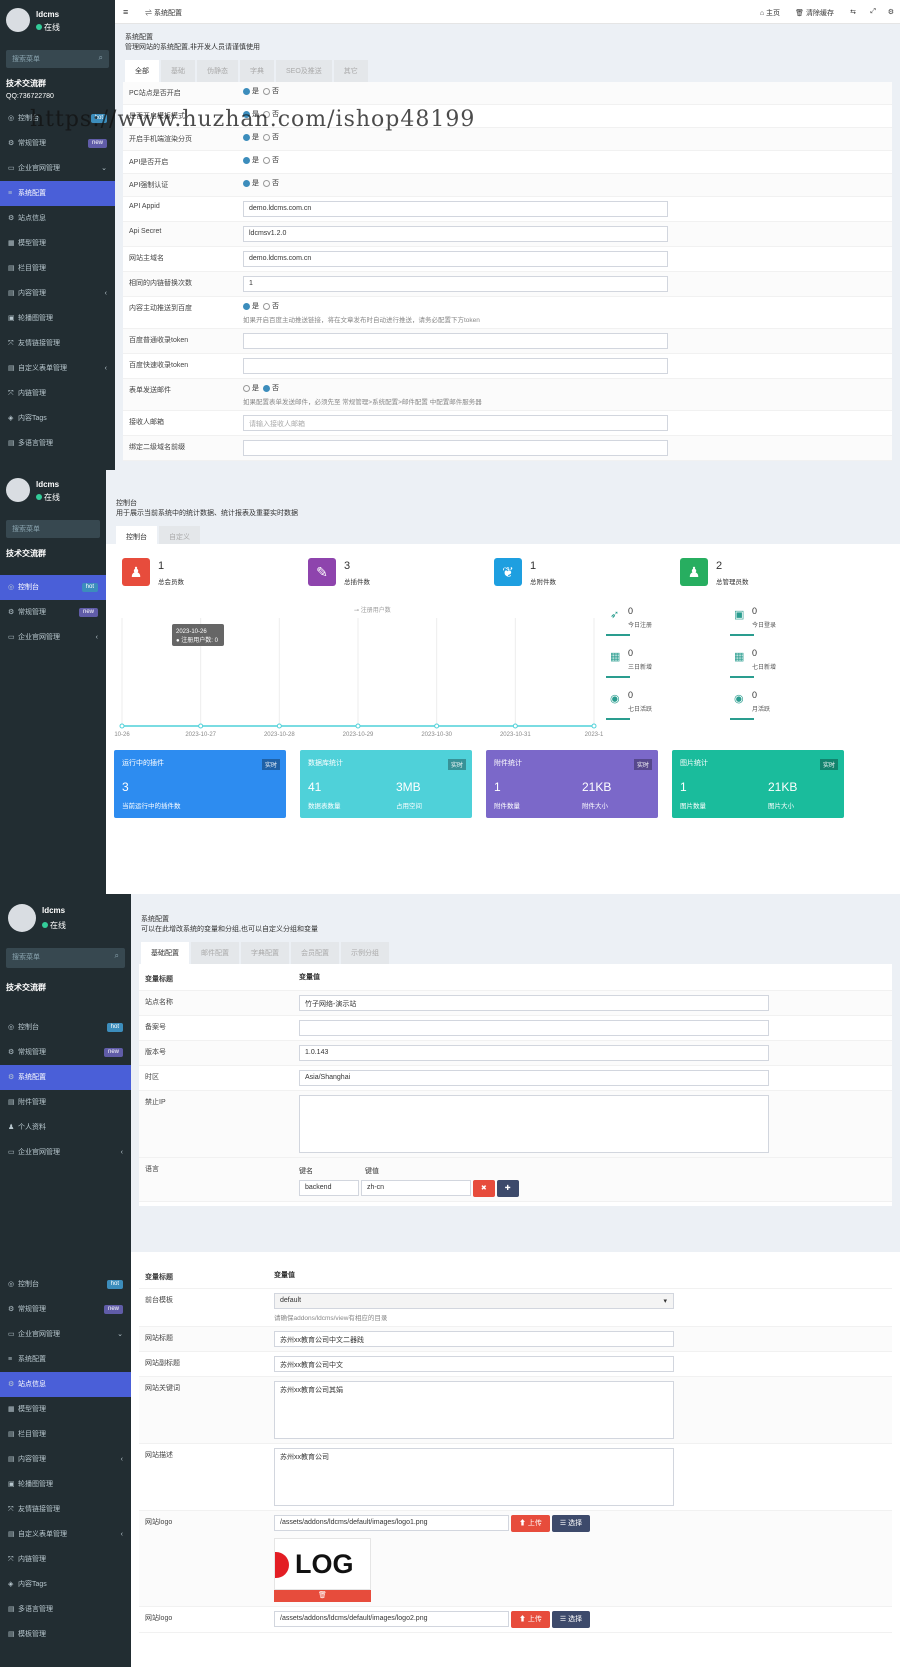 Image resolution: width=900 pixels, height=1667 pixels. What do you see at coordinates (530, 1523) in the screenshot?
I see `upload-button: ⬆ 上传` at bounding box center [530, 1523].